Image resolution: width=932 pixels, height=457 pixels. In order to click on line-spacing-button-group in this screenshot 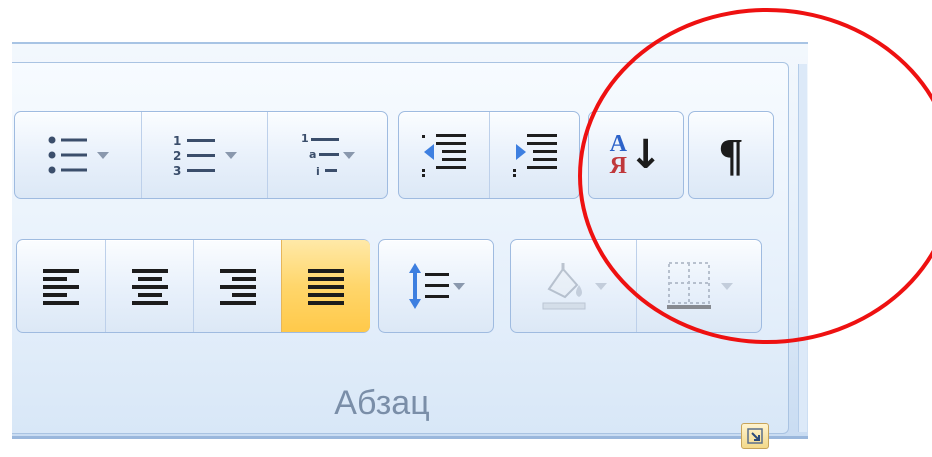, I will do `click(436, 286)`.